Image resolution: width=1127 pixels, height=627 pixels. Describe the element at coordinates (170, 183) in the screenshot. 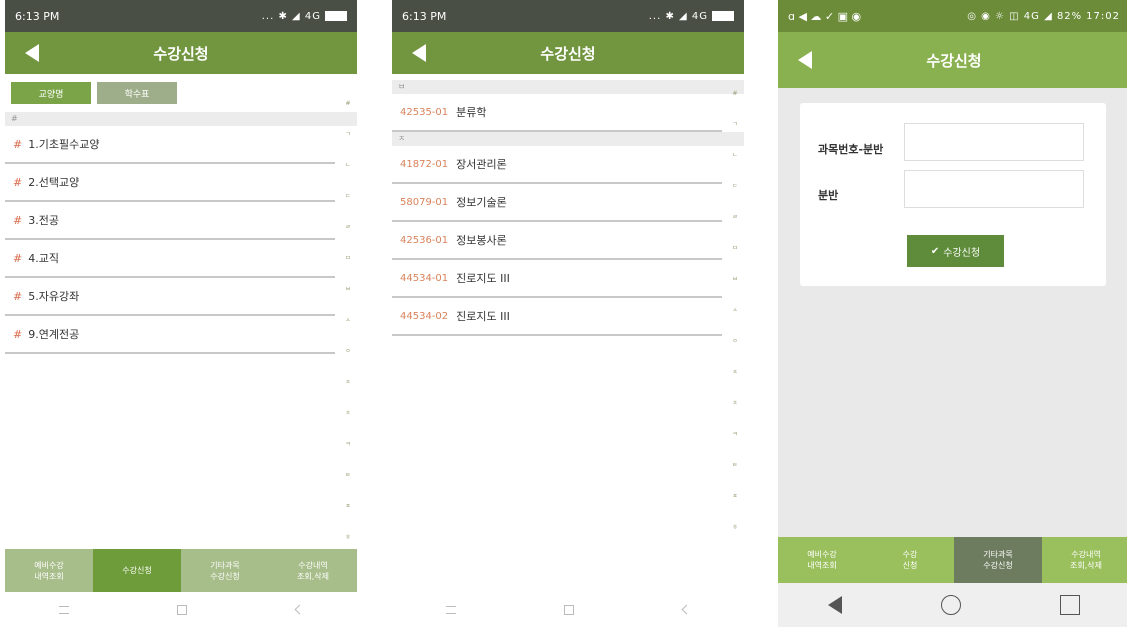

I see `list-item: #2.선택교양` at that location.